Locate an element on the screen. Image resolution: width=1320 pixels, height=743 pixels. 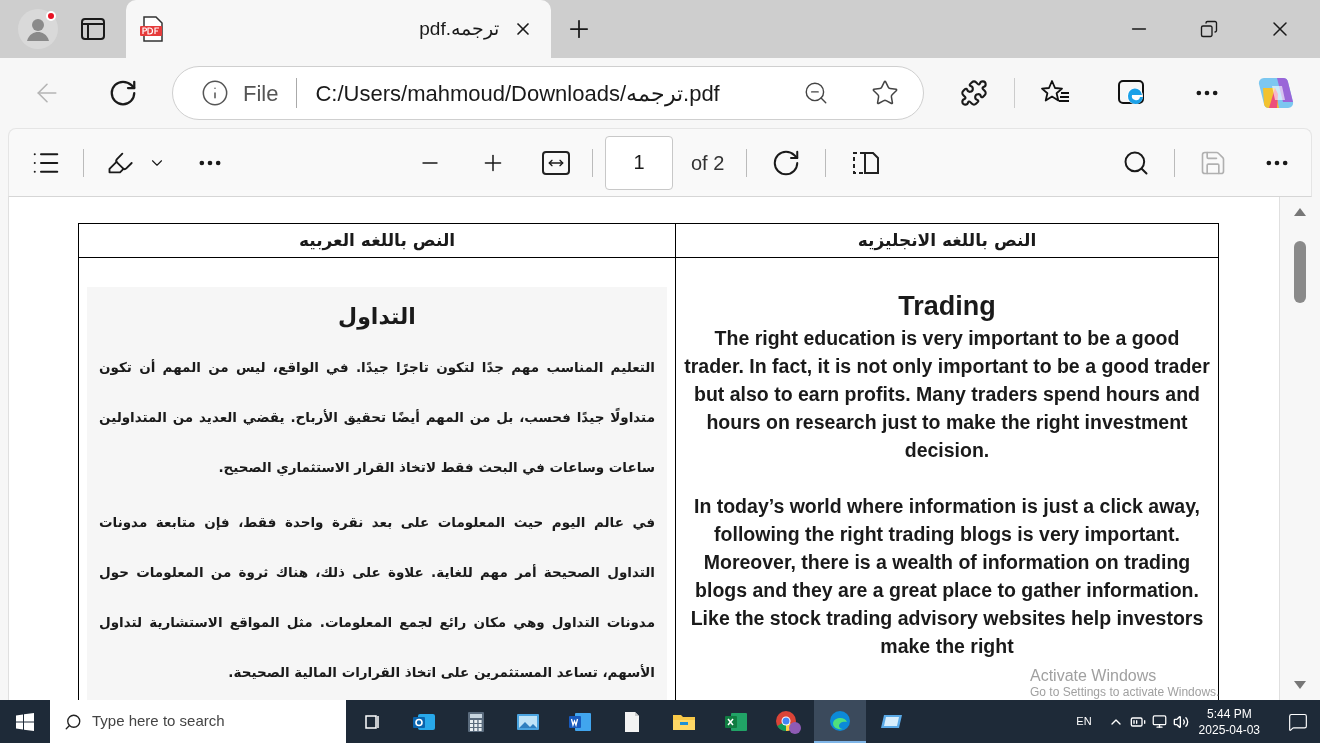
clock-date: 2025-04-03 is located at coordinates (1229, 729).